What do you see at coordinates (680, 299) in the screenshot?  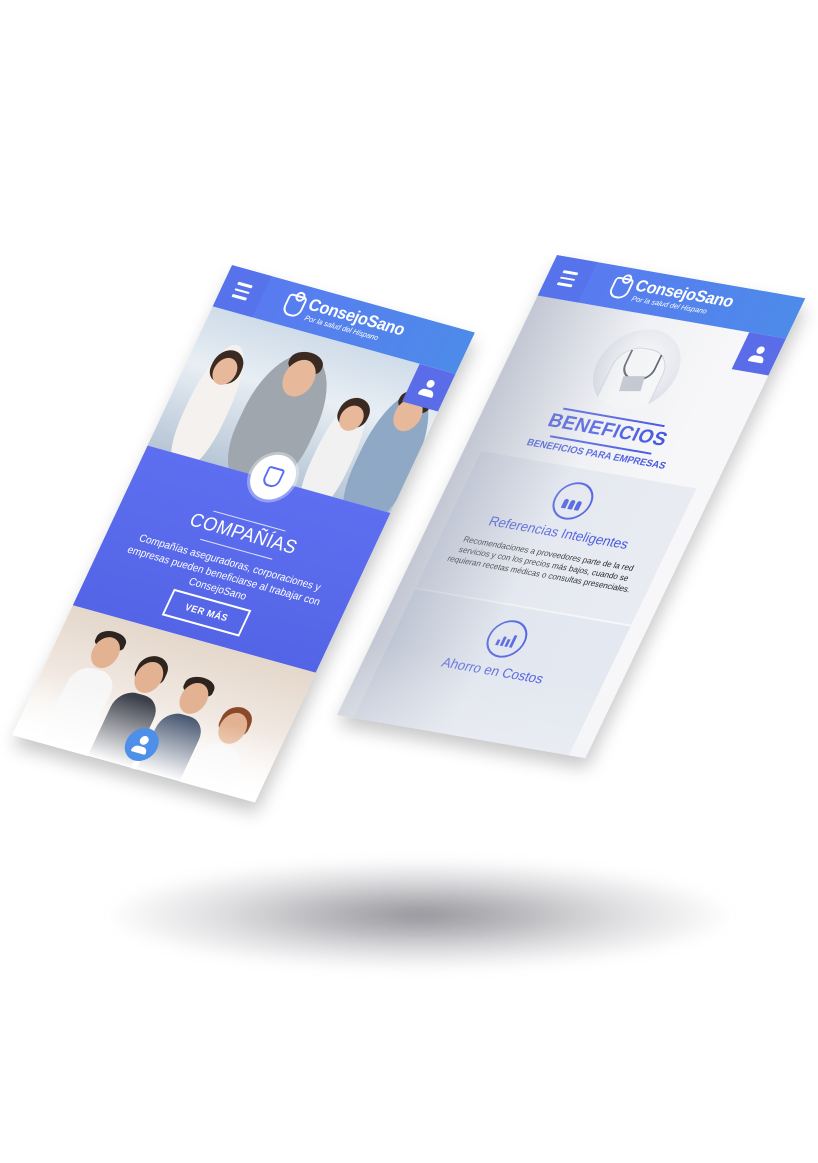 I see `brand-logo: ConsejoSano Por la salud del Hispano` at bounding box center [680, 299].